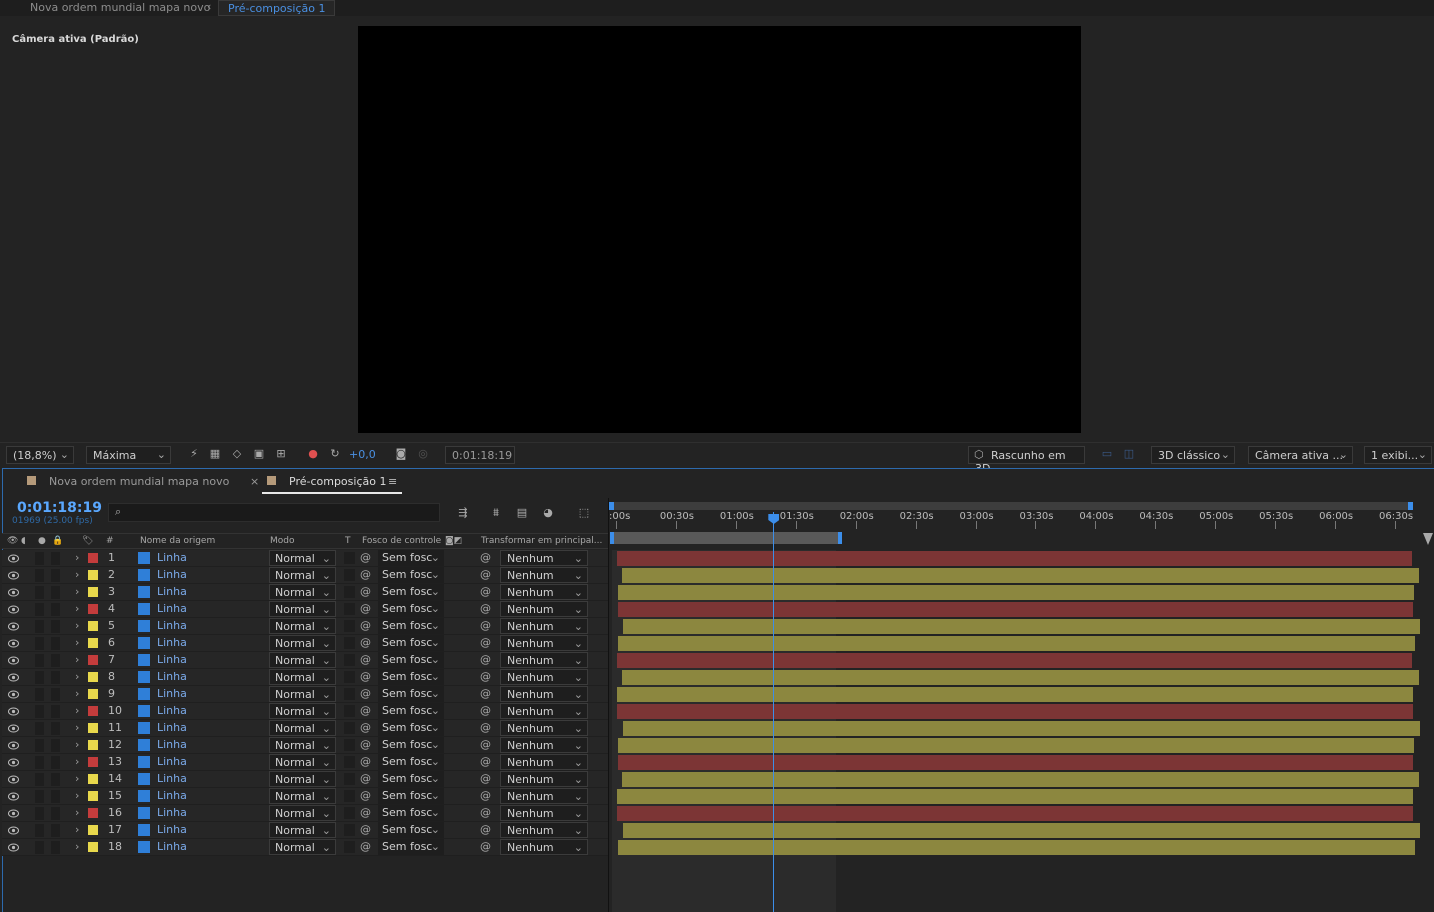  Describe the element at coordinates (1398, 455) in the screenshot. I see `view-layout-dropdown: 1 exibi... ⌄` at that location.